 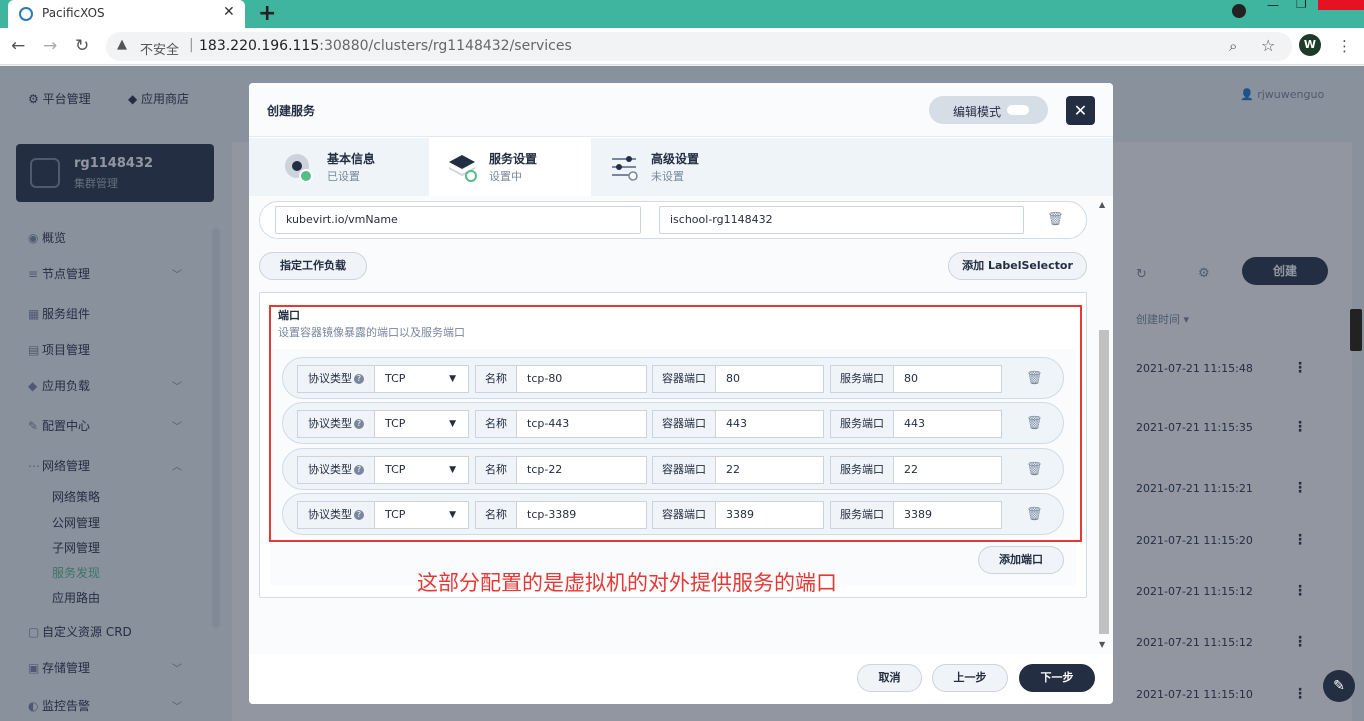 I want to click on step-title: 基本信息, so click(x=351, y=159).